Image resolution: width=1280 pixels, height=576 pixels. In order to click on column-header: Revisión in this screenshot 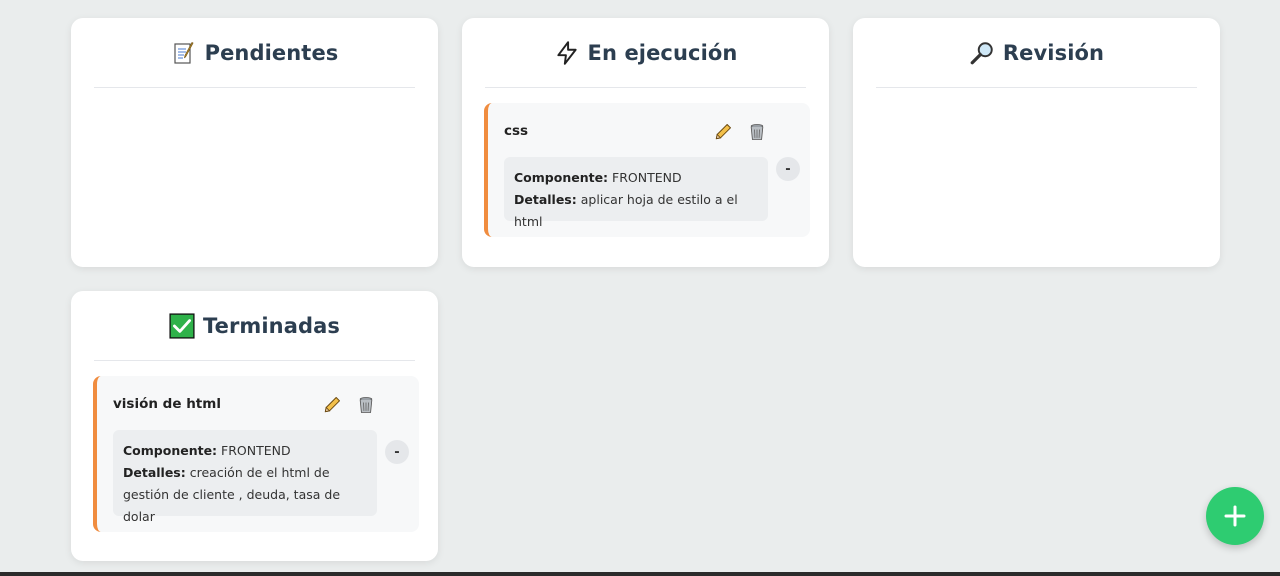, I will do `click(1036, 53)`.